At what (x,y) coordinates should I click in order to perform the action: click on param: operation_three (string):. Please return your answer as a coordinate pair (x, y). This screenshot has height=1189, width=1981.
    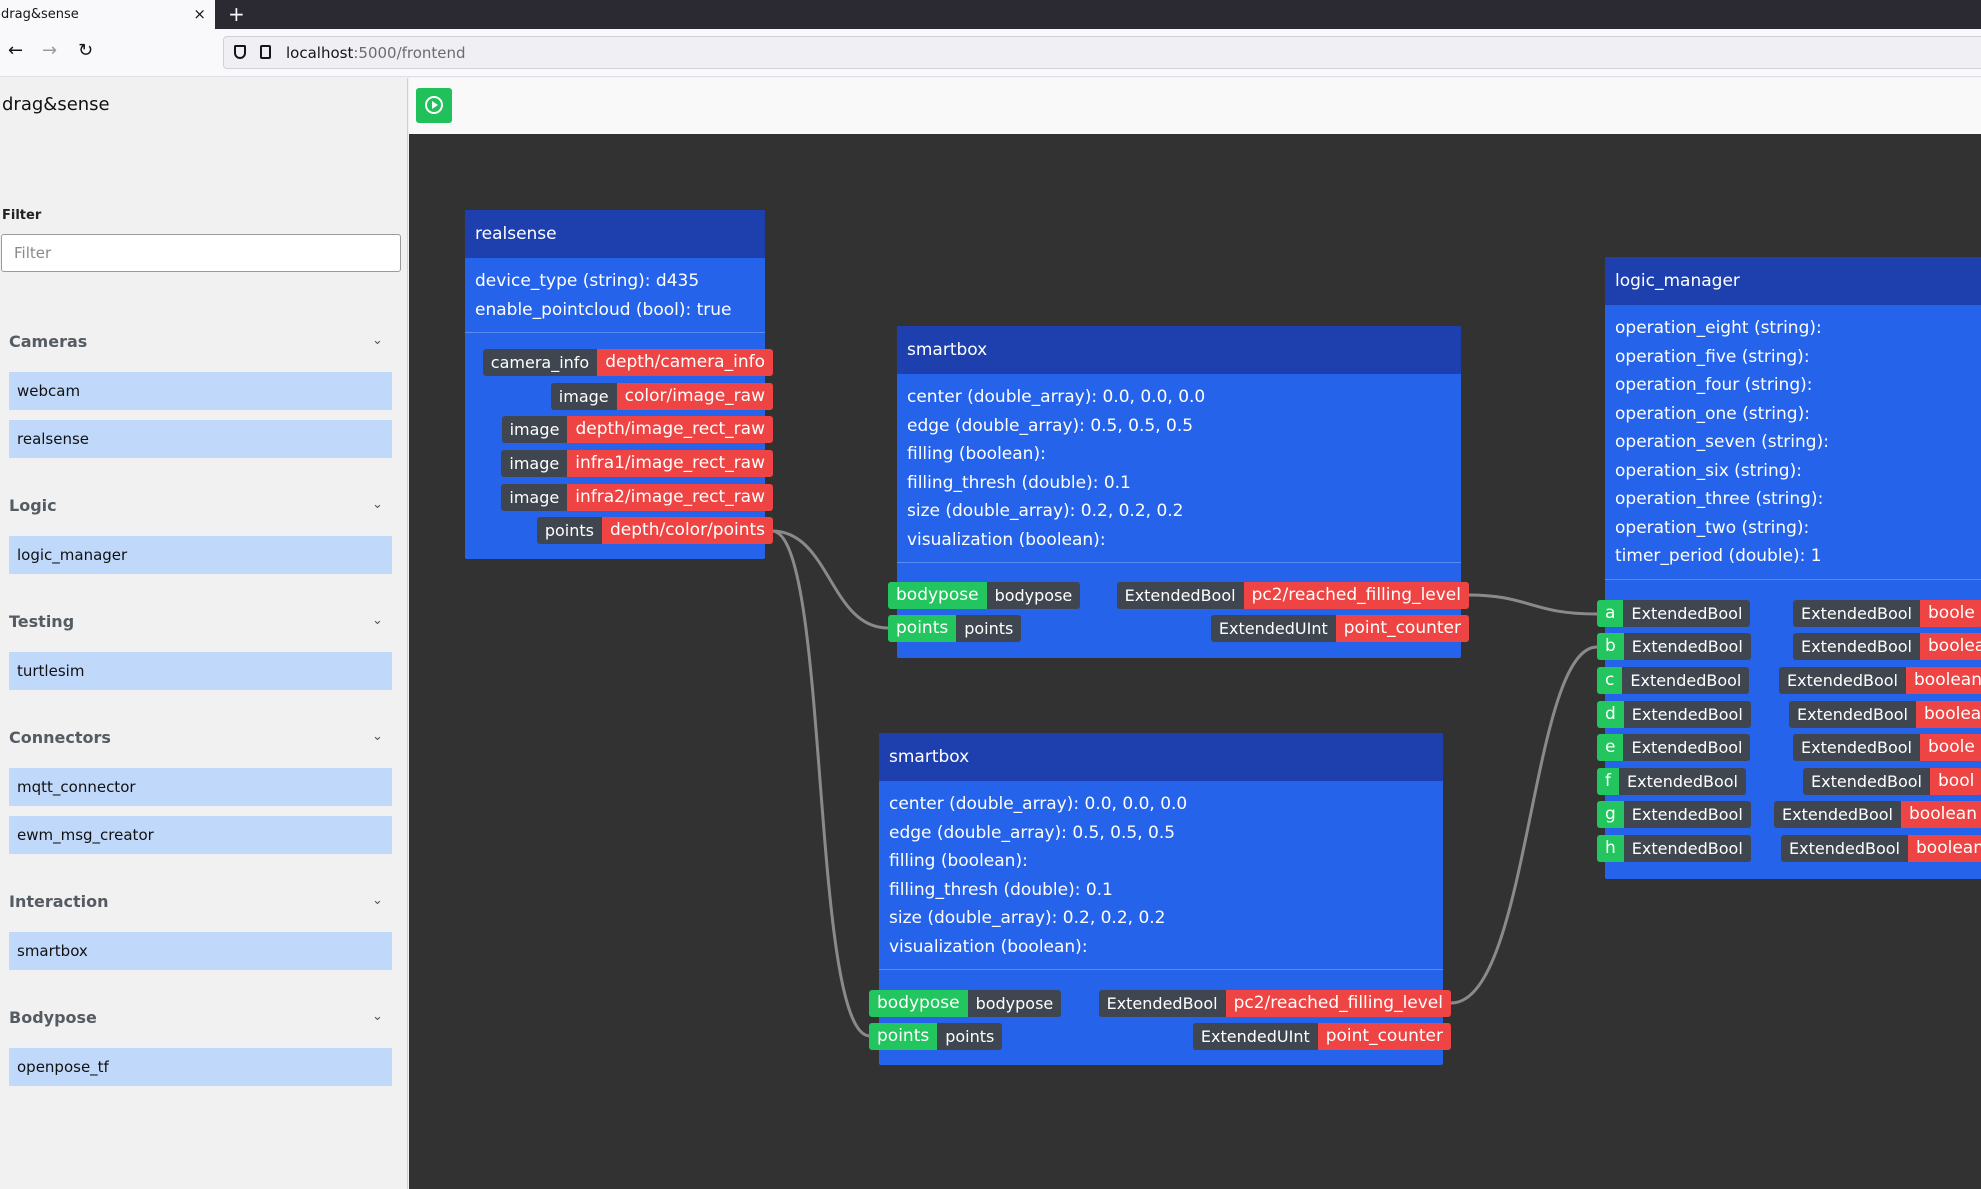
    Looking at the image, I should click on (1719, 499).